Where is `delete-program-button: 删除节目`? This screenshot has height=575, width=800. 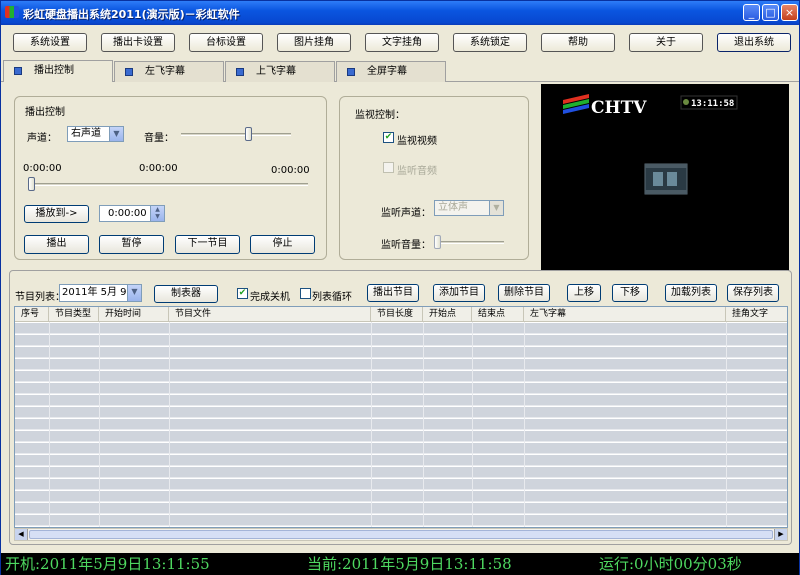
delete-program-button: 删除节目 is located at coordinates (524, 293).